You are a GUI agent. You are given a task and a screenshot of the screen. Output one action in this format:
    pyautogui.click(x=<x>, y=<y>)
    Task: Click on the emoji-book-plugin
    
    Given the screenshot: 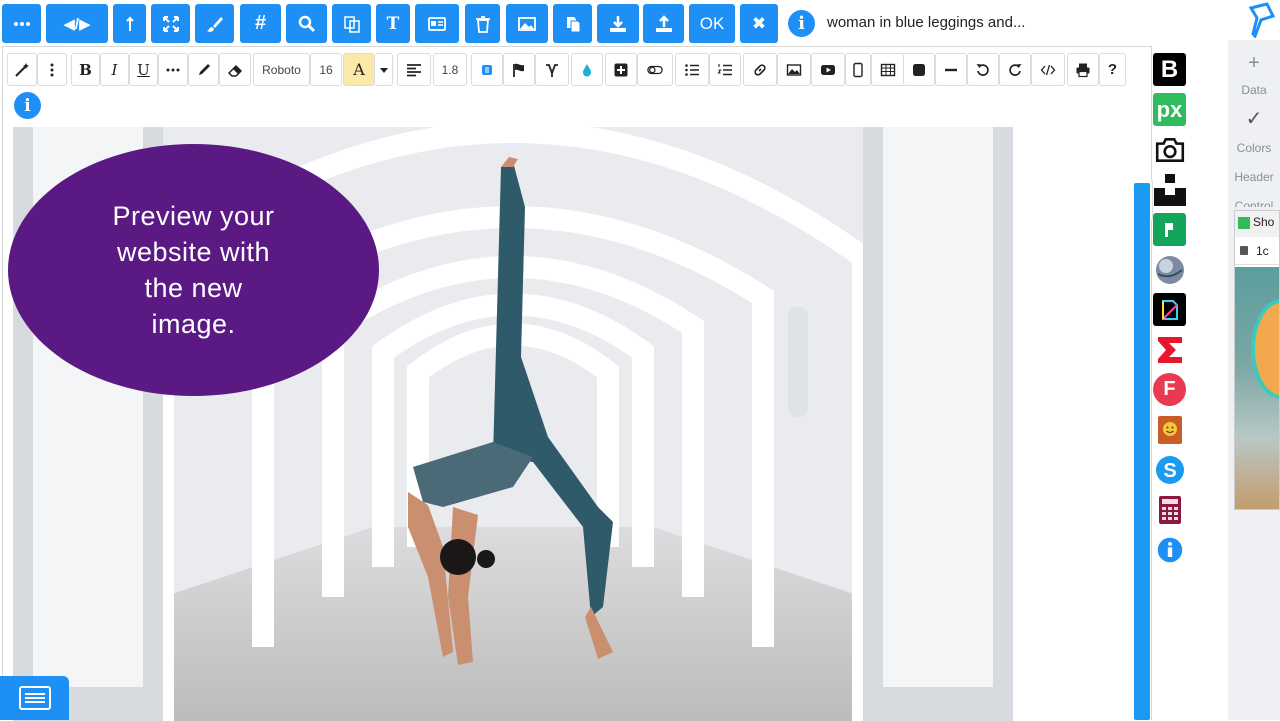 What is the action you would take?
    pyautogui.click(x=1169, y=429)
    